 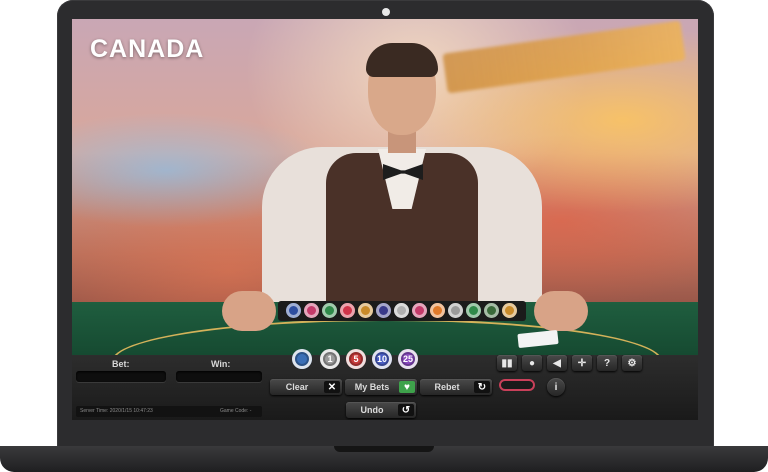 What do you see at coordinates (556, 387) in the screenshot?
I see `info-icon: i` at bounding box center [556, 387].